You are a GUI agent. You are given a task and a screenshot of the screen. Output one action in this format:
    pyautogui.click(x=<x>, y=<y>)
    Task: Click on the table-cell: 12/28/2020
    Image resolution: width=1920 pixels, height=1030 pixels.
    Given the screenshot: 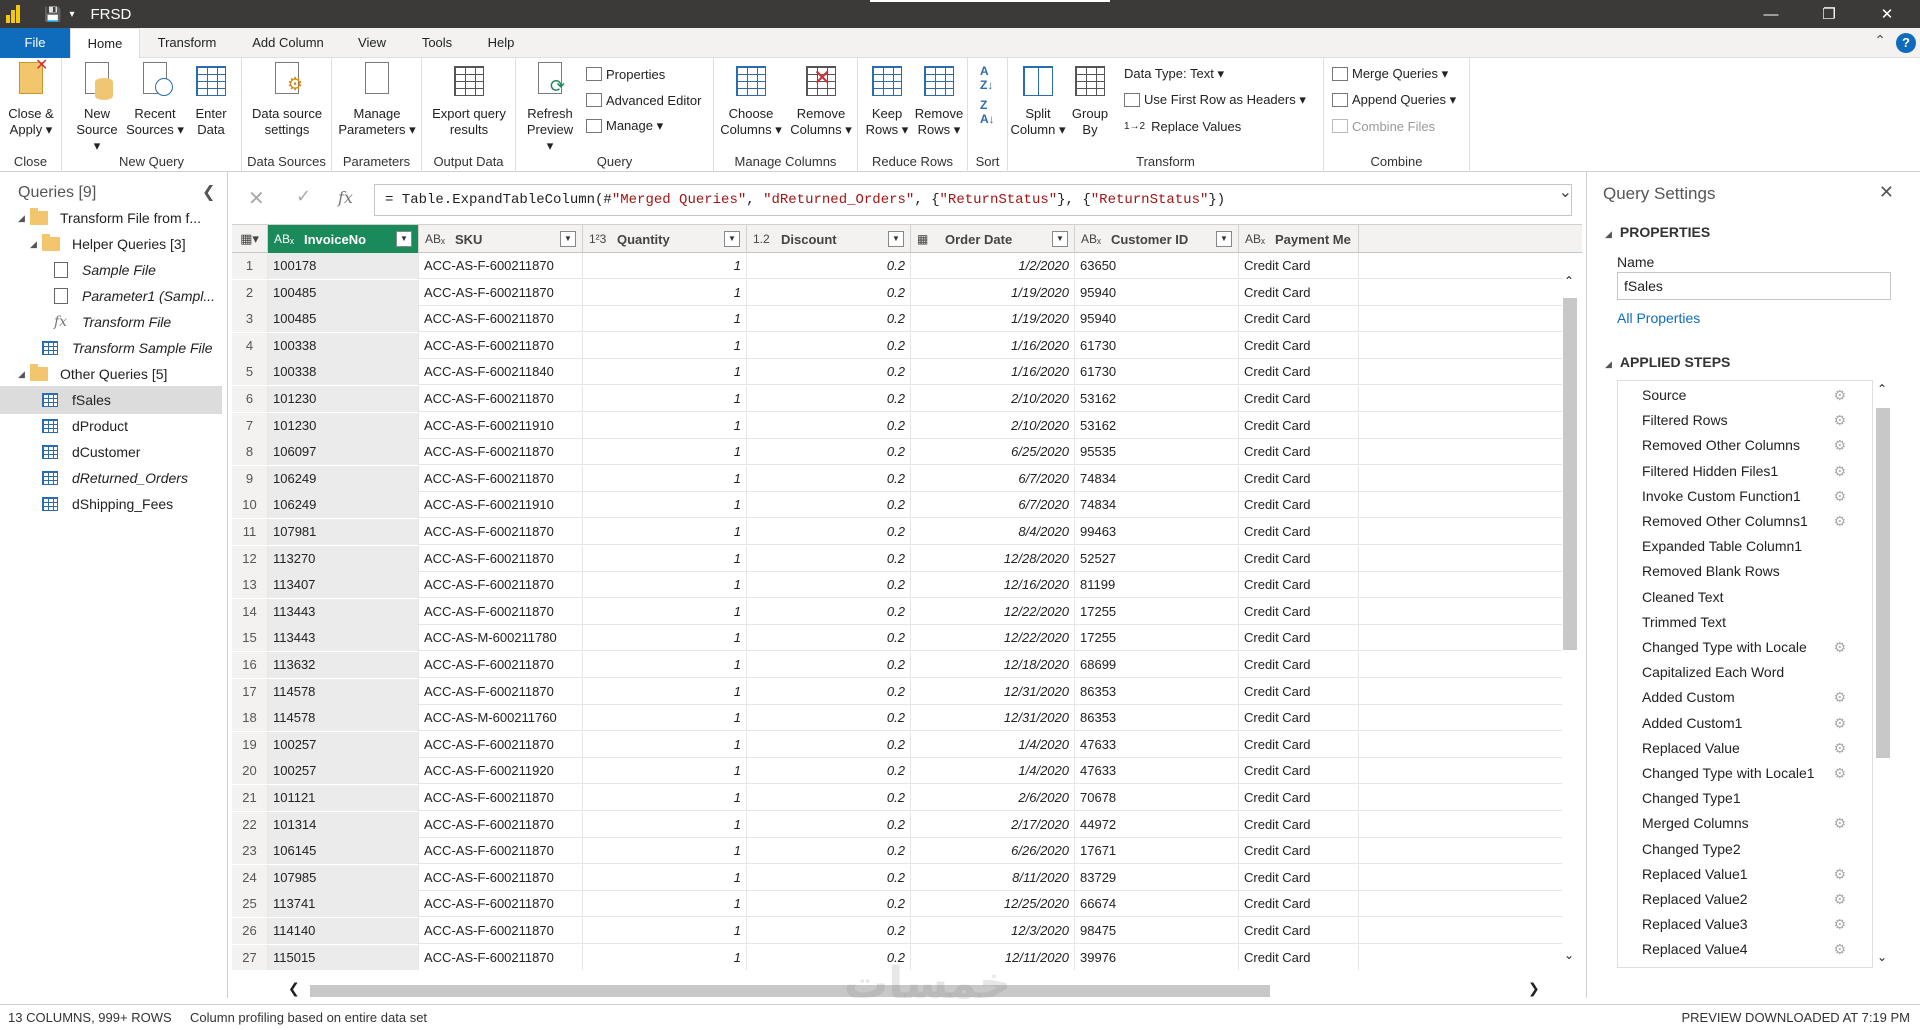 What is the action you would take?
    pyautogui.click(x=993, y=558)
    